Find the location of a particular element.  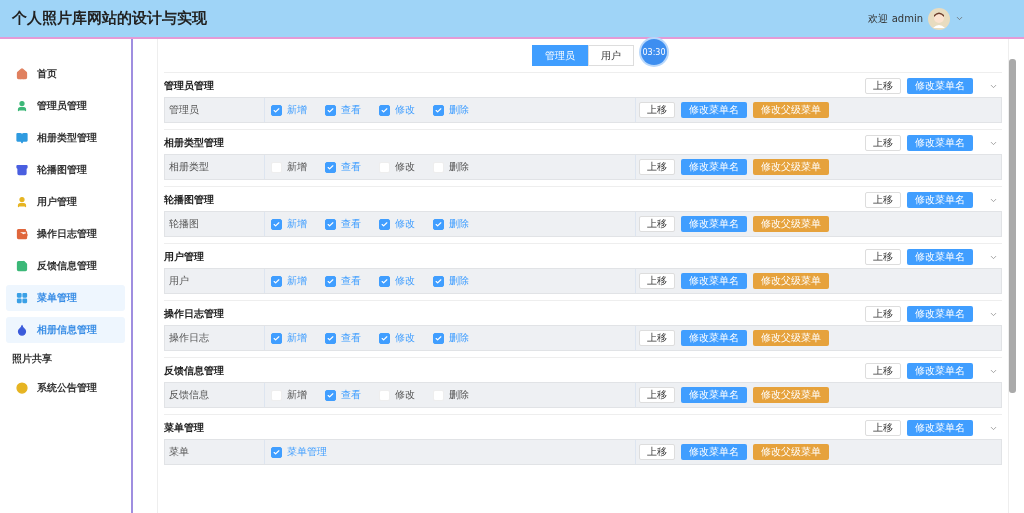

section-title: 轮播图管理 is located at coordinates (189, 200).